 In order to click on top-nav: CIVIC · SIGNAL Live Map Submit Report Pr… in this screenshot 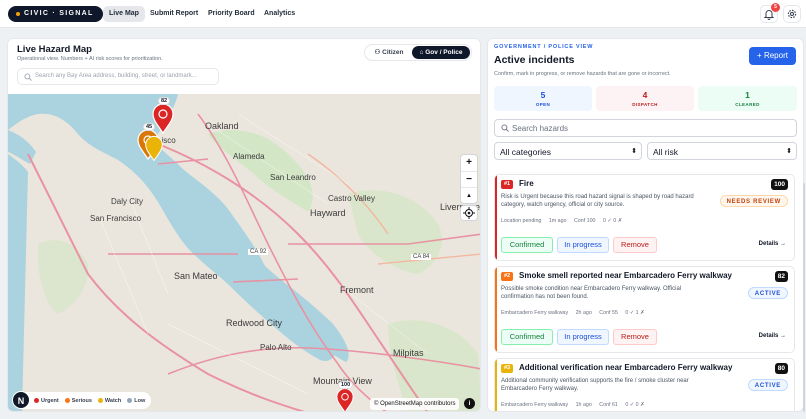, I will do `click(403, 14)`.